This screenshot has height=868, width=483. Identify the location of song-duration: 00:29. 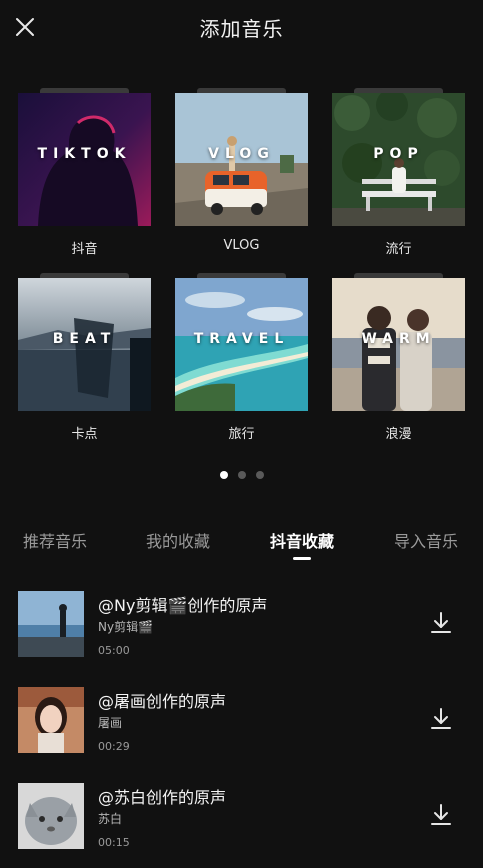
(114, 746).